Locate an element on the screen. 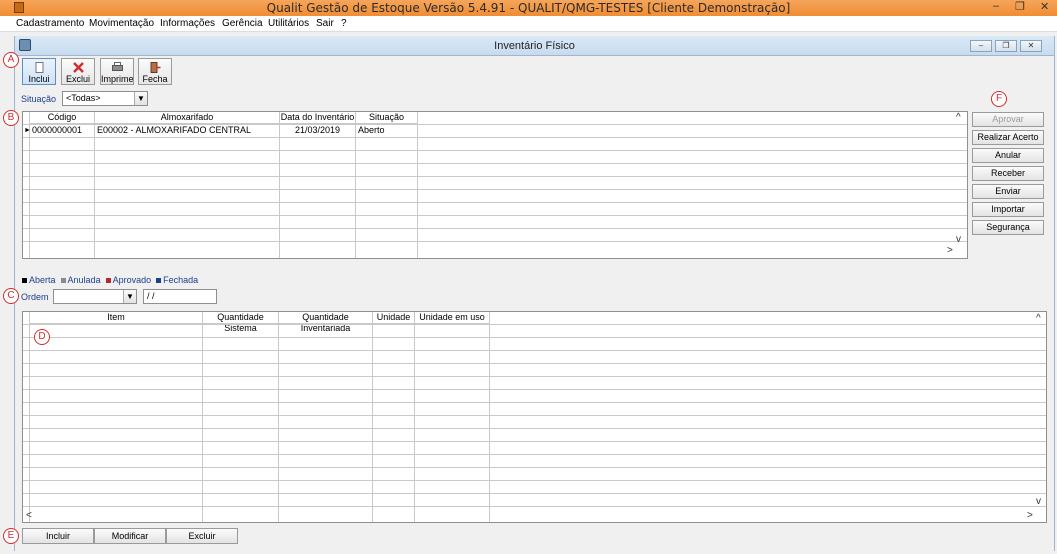 The height and width of the screenshot is (554, 1057). fecha-button: Fecha is located at coordinates (155, 71).